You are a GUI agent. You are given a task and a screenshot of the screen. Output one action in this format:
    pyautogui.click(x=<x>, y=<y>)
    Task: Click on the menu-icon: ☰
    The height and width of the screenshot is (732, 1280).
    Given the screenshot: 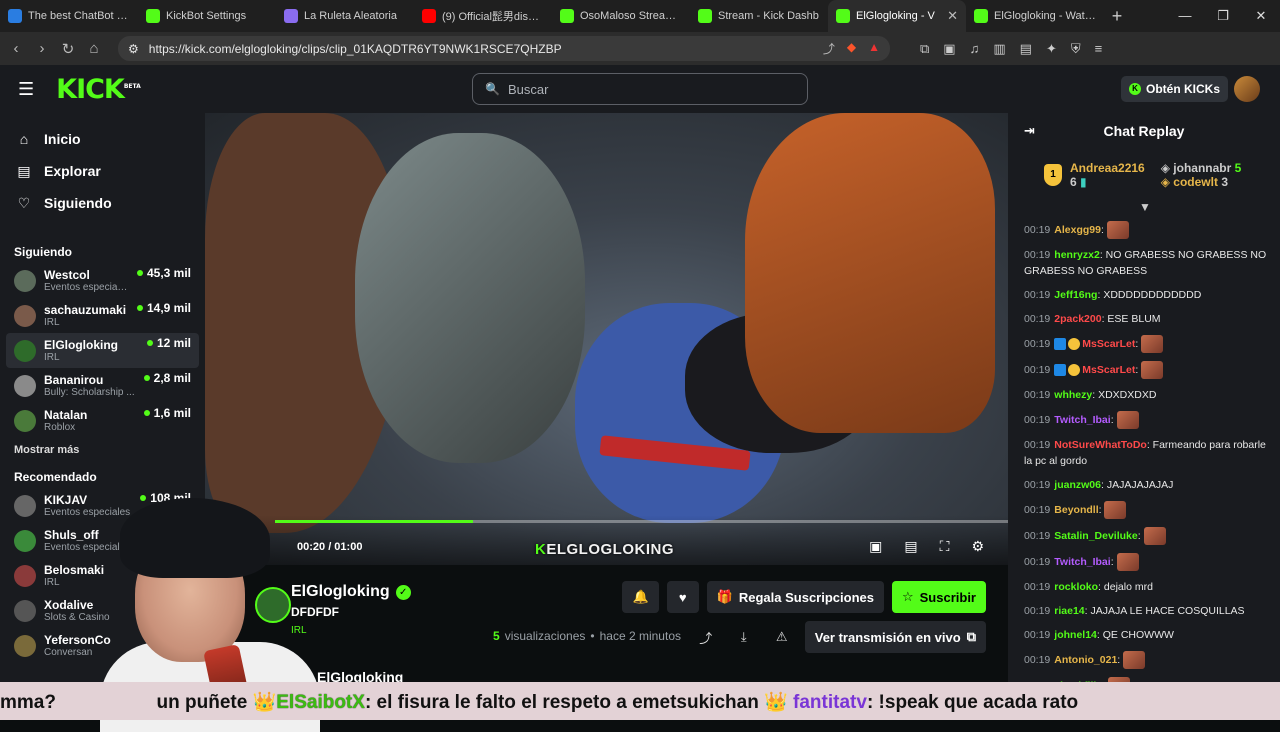 What is the action you would take?
    pyautogui.click(x=26, y=89)
    